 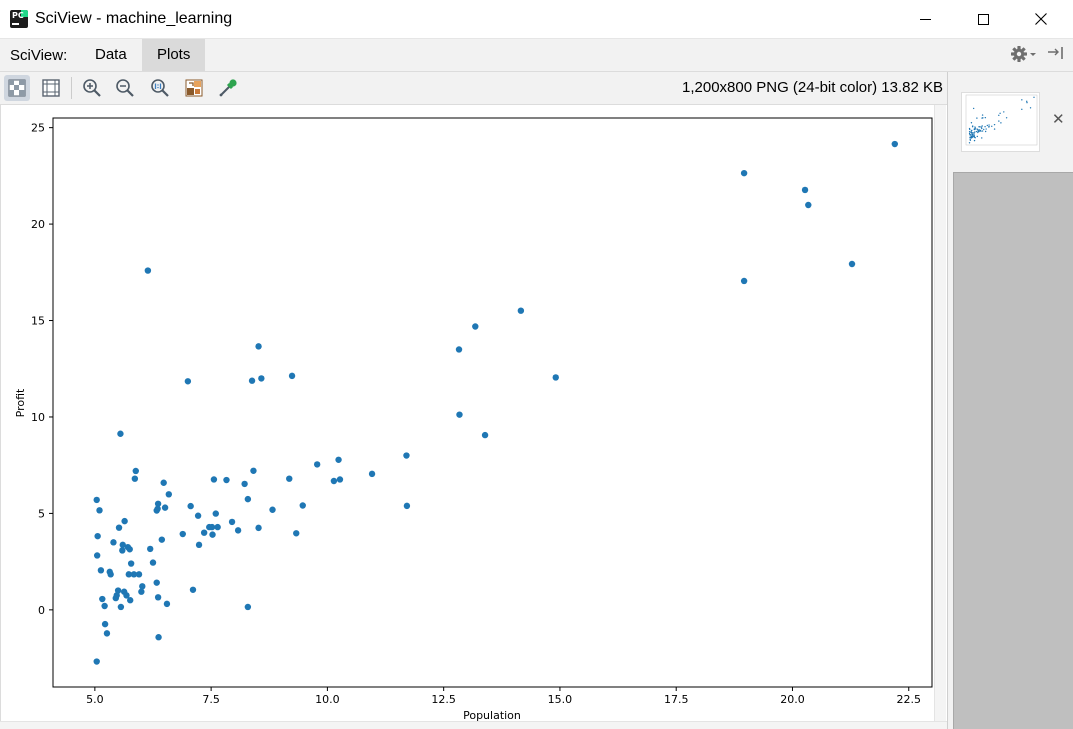 I want to click on hide-panel-icon, so click(x=1055, y=53).